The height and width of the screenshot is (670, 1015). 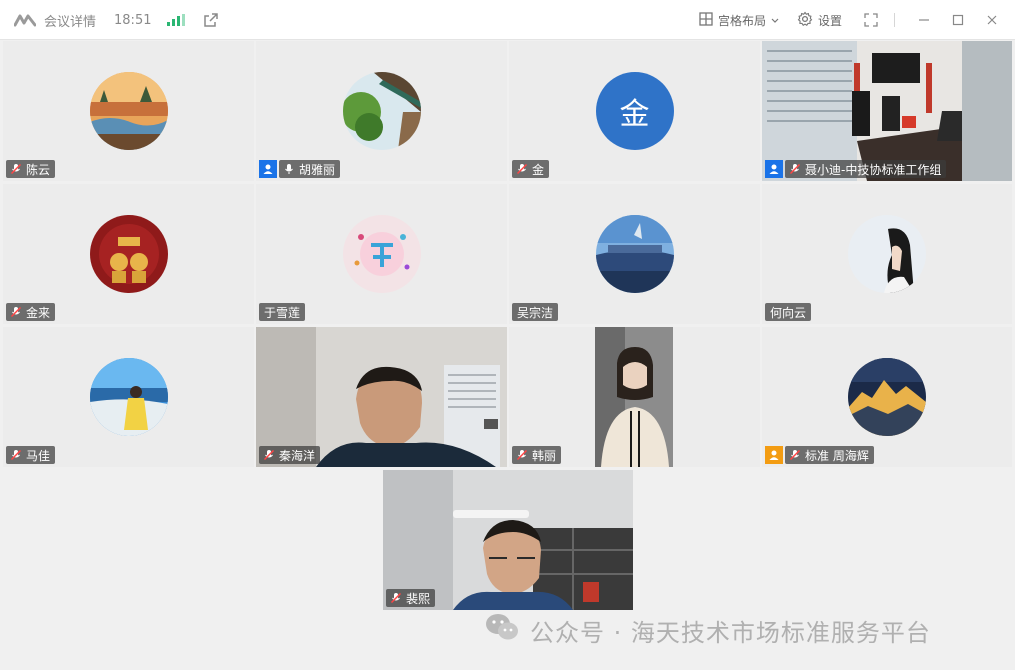 I want to click on divider, so click(x=894, y=20).